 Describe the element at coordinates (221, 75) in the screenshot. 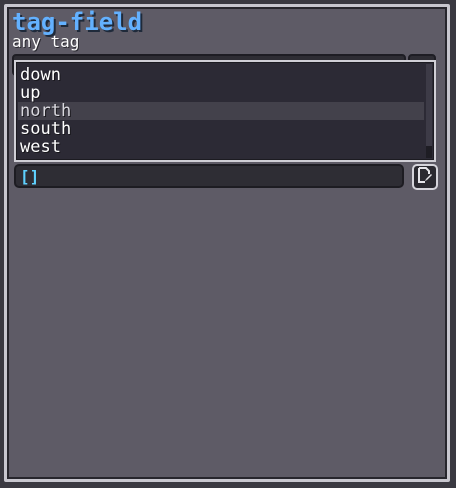

I see `dropdown-item-down: down` at that location.